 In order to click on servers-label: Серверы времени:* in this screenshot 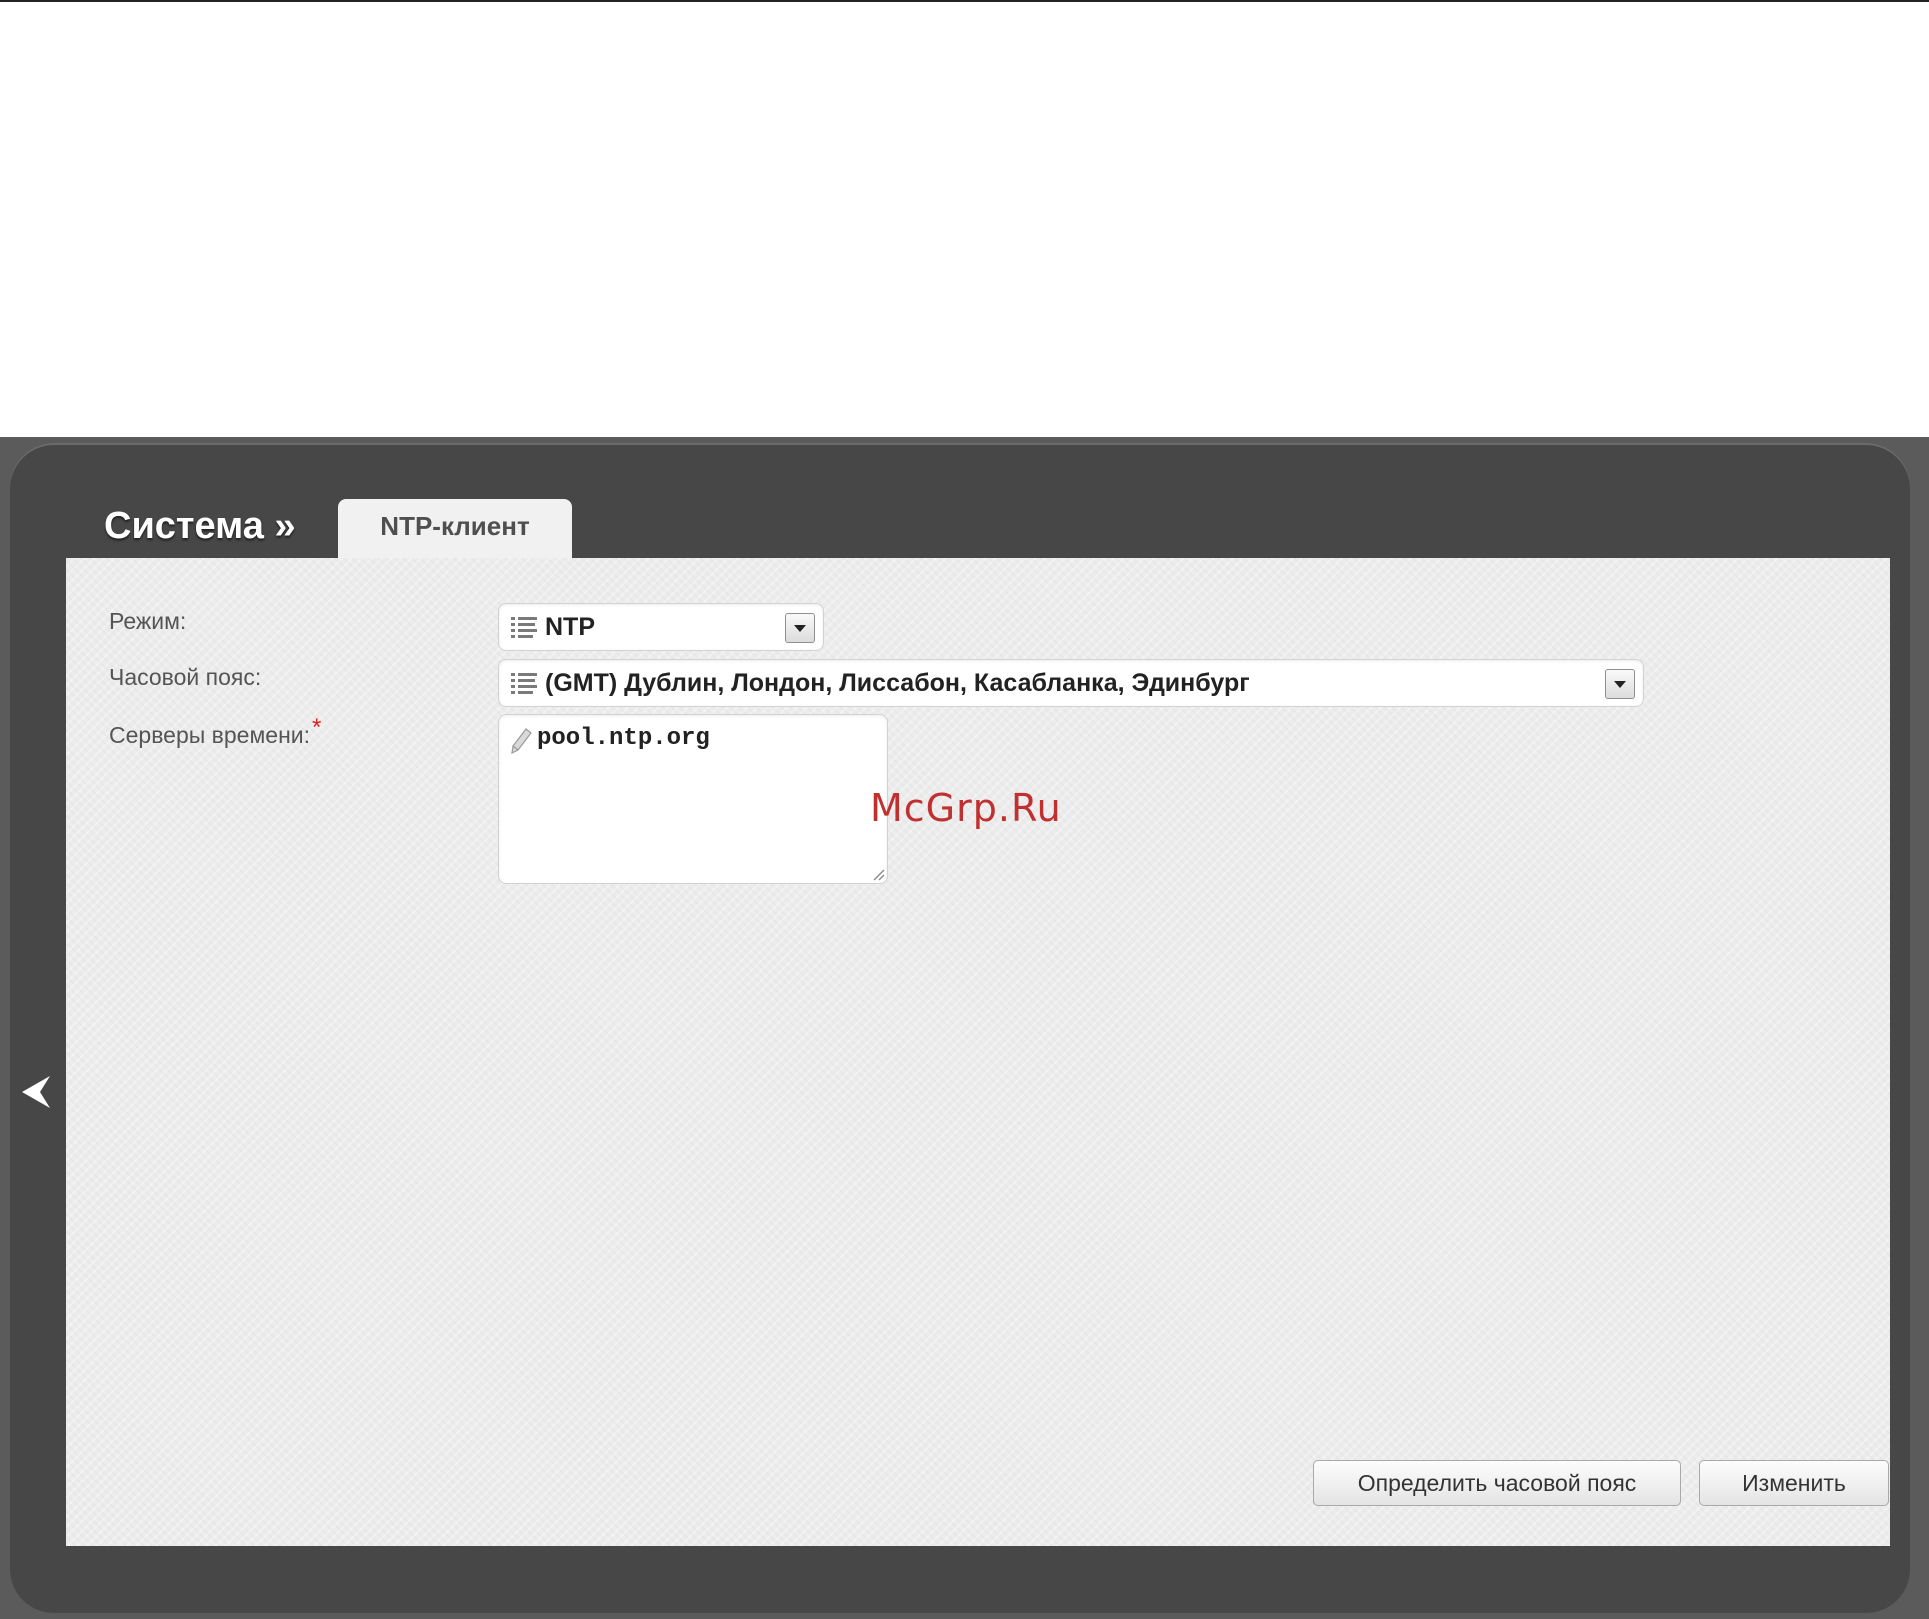, I will do `click(215, 732)`.